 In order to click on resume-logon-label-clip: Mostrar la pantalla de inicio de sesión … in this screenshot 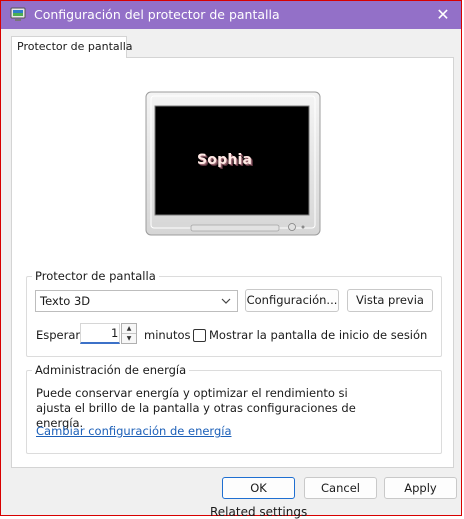, I will do `click(319, 336)`.